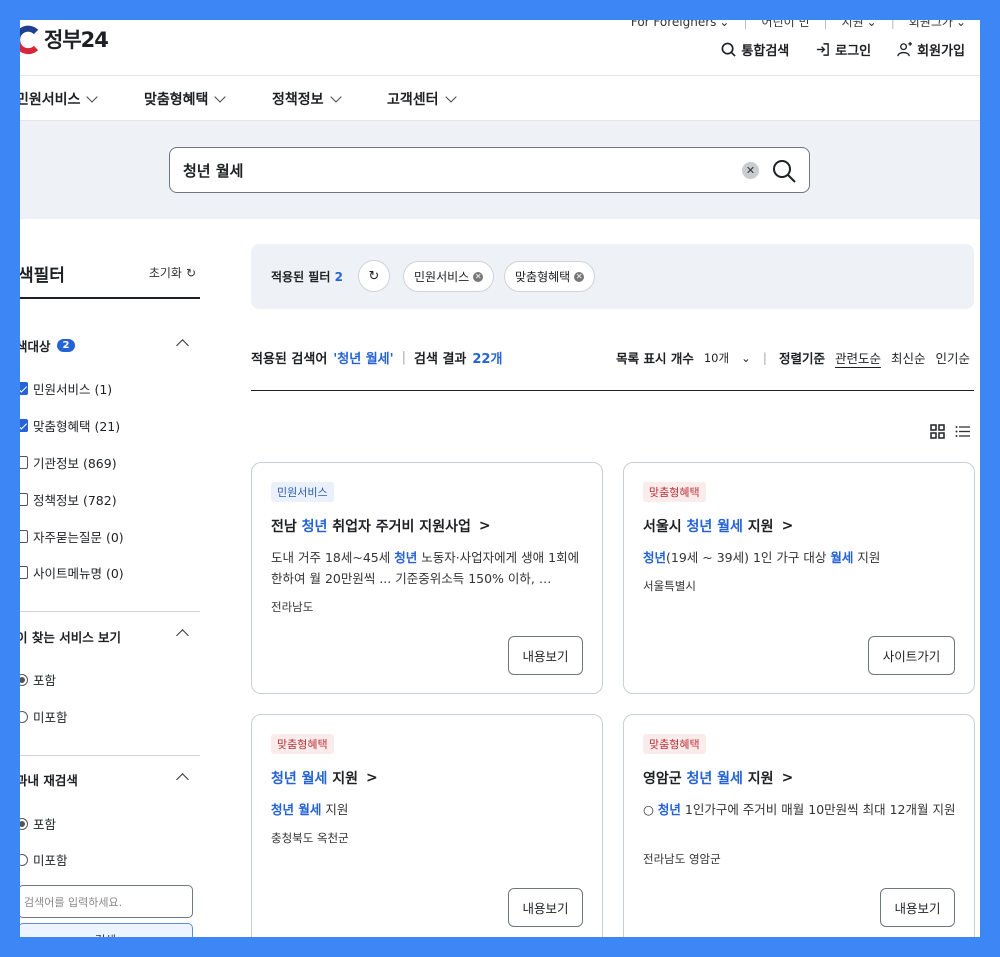  I want to click on divider, so click(110, 755).